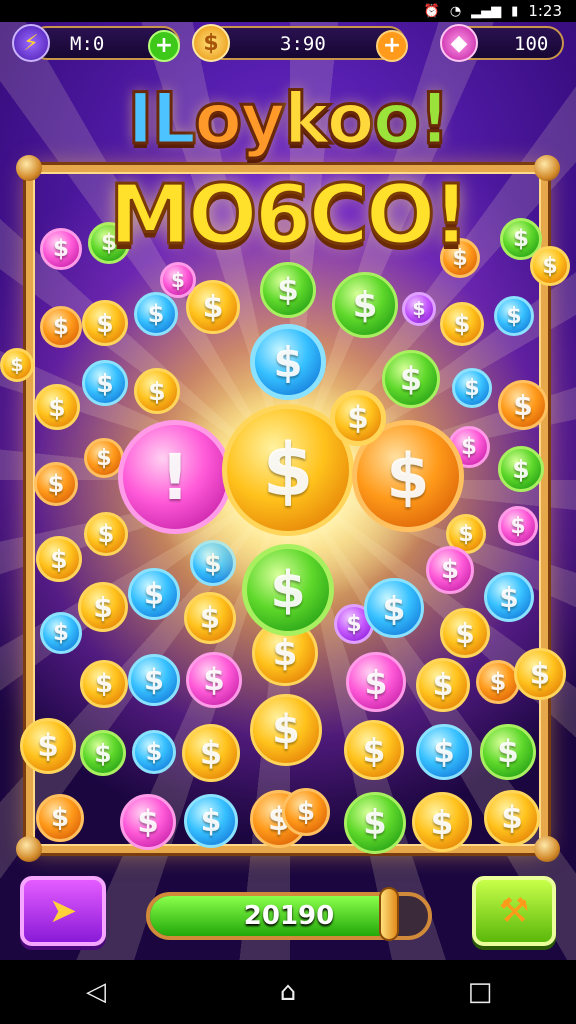  Describe the element at coordinates (288, 362) in the screenshot. I see `blue-big-coin: $` at that location.